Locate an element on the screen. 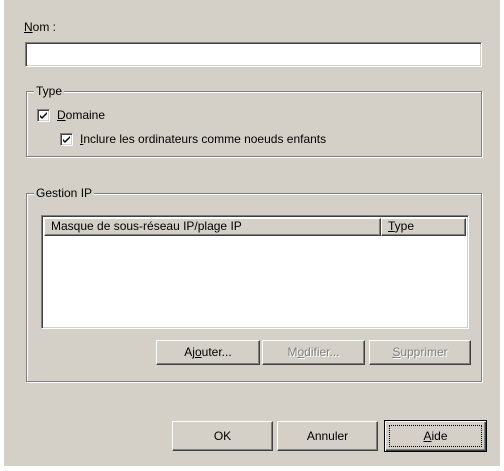  supprimer-button: Supprimer is located at coordinates (420, 352).